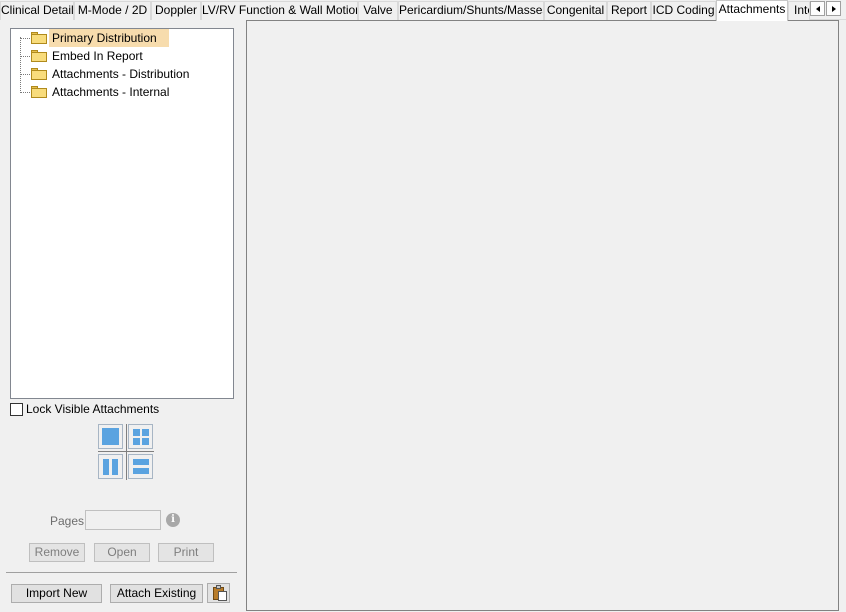  I want to click on vertical-split-button, so click(110, 466).